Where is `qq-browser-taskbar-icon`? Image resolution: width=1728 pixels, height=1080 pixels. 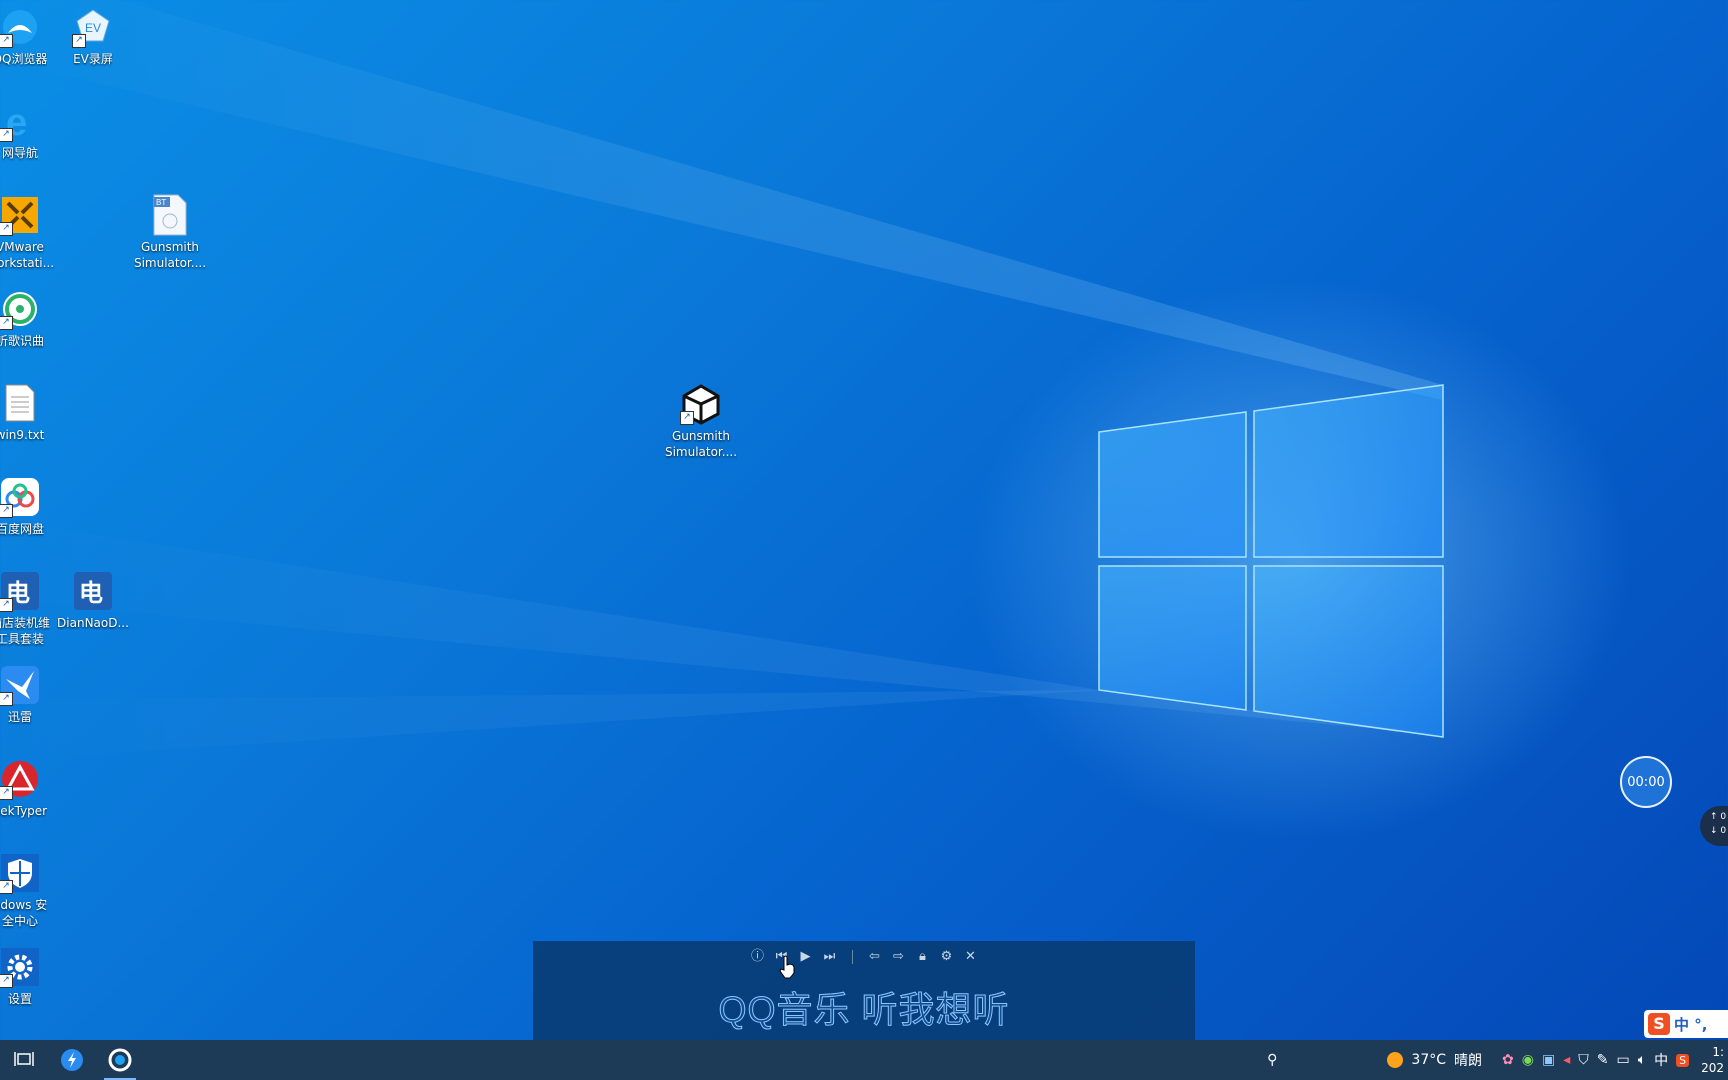
qq-browser-taskbar-icon is located at coordinates (120, 1060).